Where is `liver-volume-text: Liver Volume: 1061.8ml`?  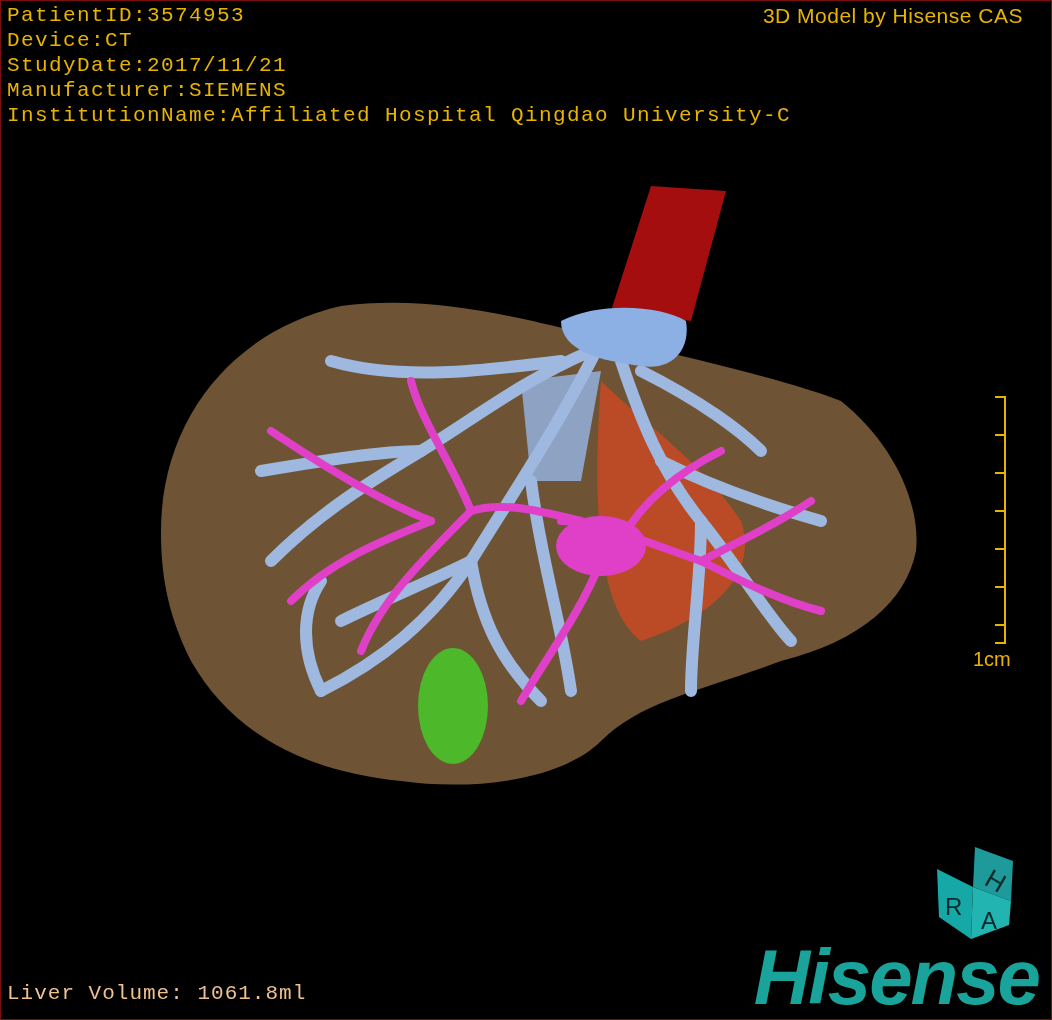
liver-volume-text: Liver Volume: 1061.8ml is located at coordinates (157, 993).